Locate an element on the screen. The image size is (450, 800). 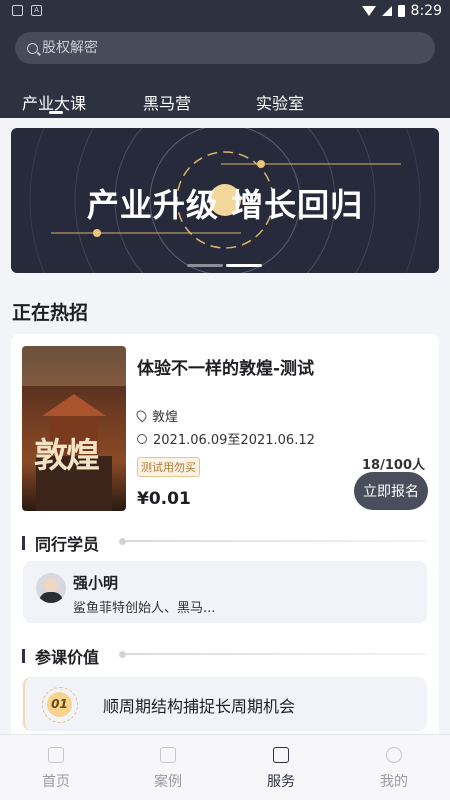
location-pin-icon is located at coordinates (141, 415).